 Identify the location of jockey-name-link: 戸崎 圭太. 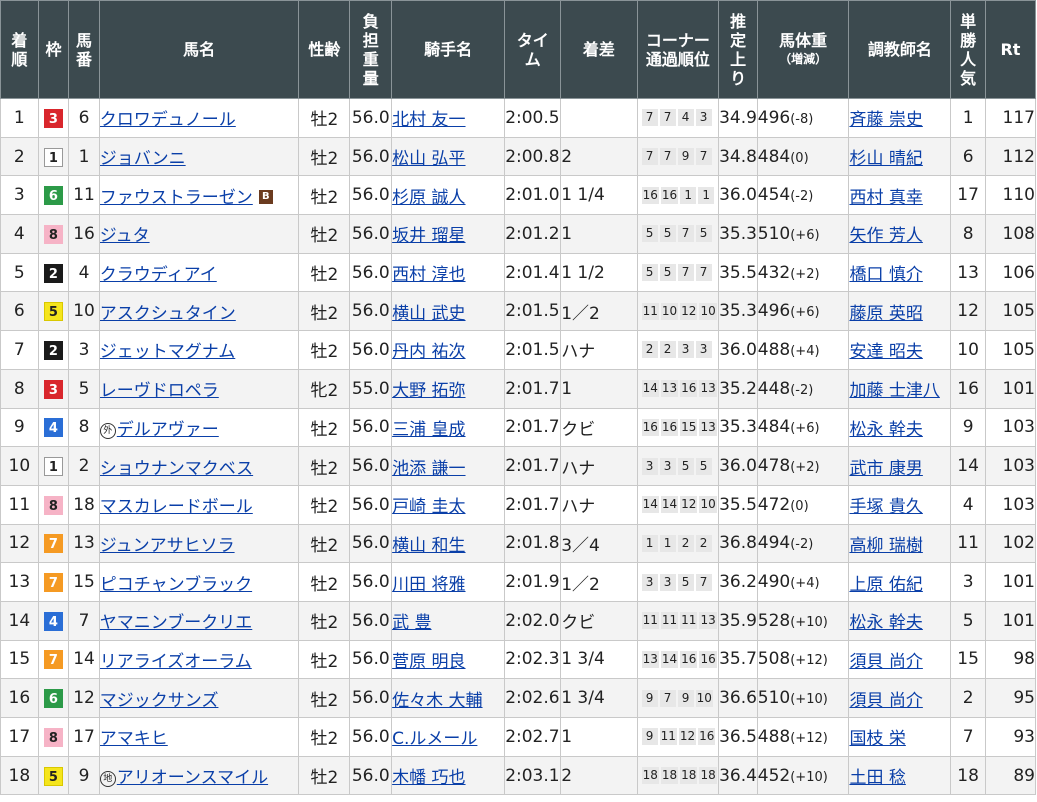
(429, 507).